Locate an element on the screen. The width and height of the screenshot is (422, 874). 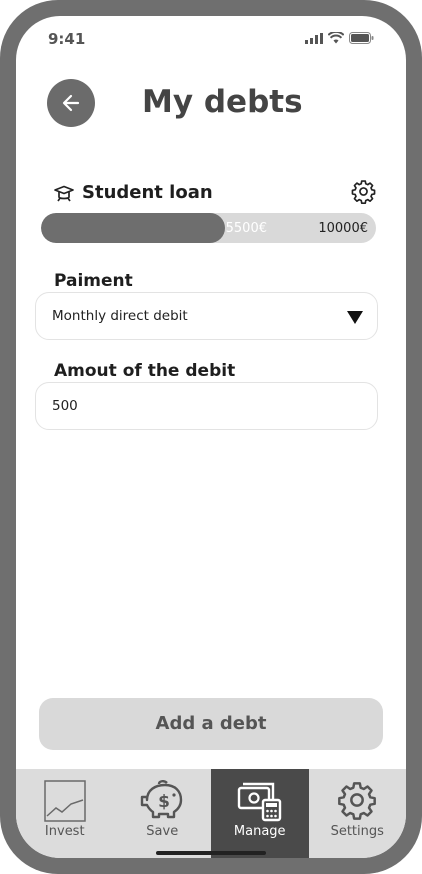
battery-icon is located at coordinates (361, 38).